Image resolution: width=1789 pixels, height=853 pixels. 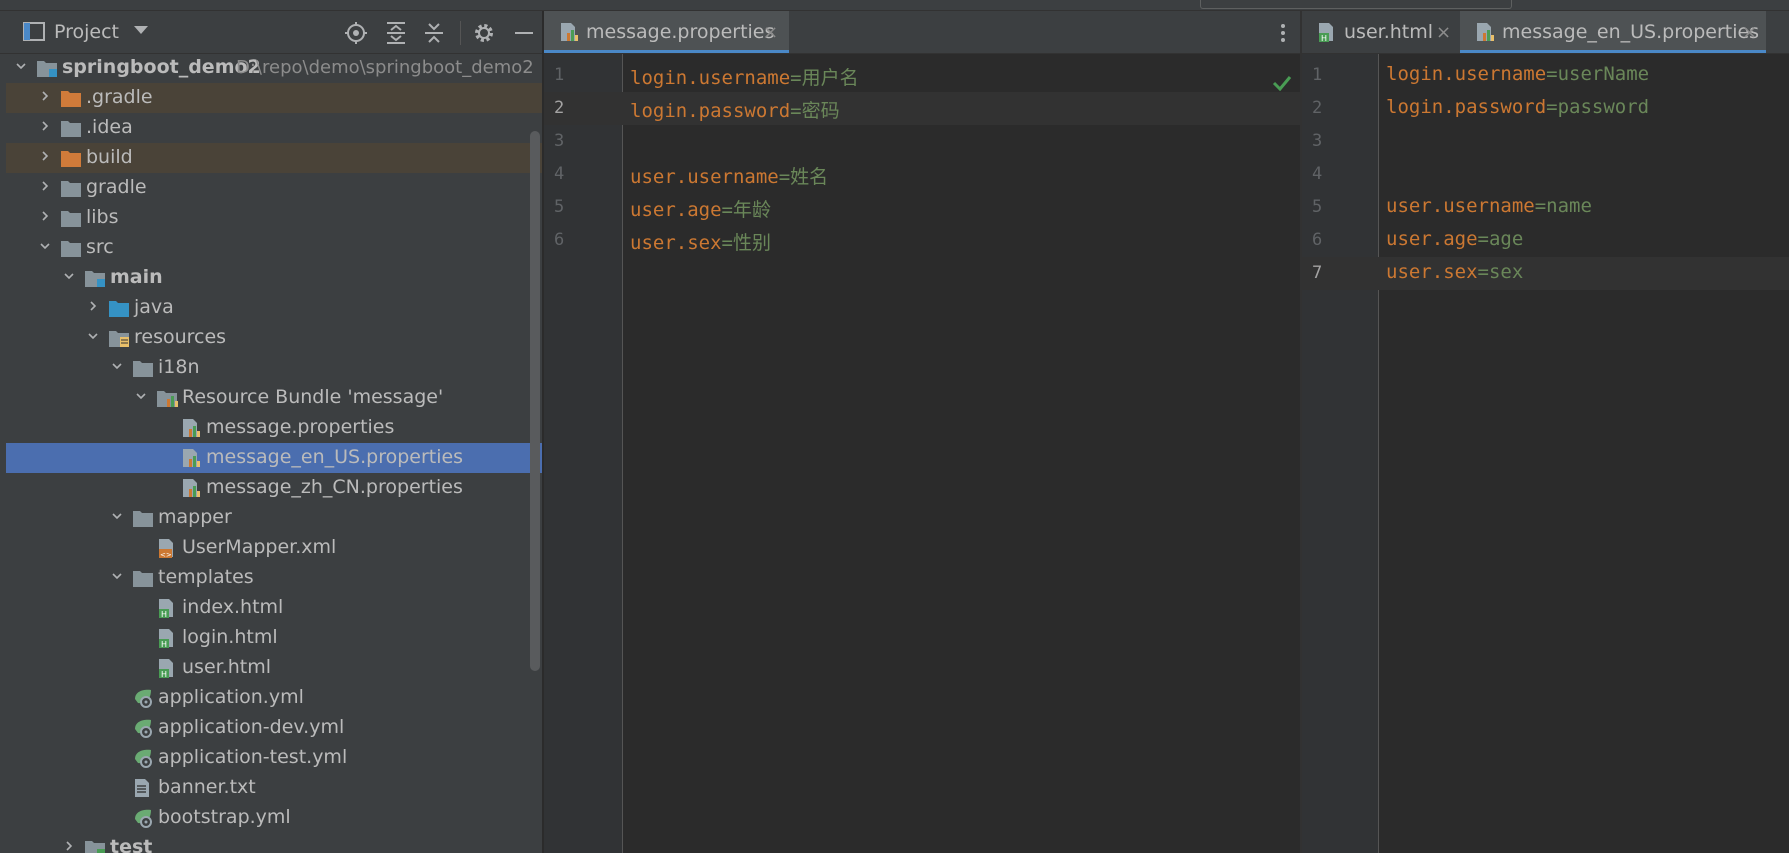 I want to click on window-top-strip, so click(x=894, y=5).